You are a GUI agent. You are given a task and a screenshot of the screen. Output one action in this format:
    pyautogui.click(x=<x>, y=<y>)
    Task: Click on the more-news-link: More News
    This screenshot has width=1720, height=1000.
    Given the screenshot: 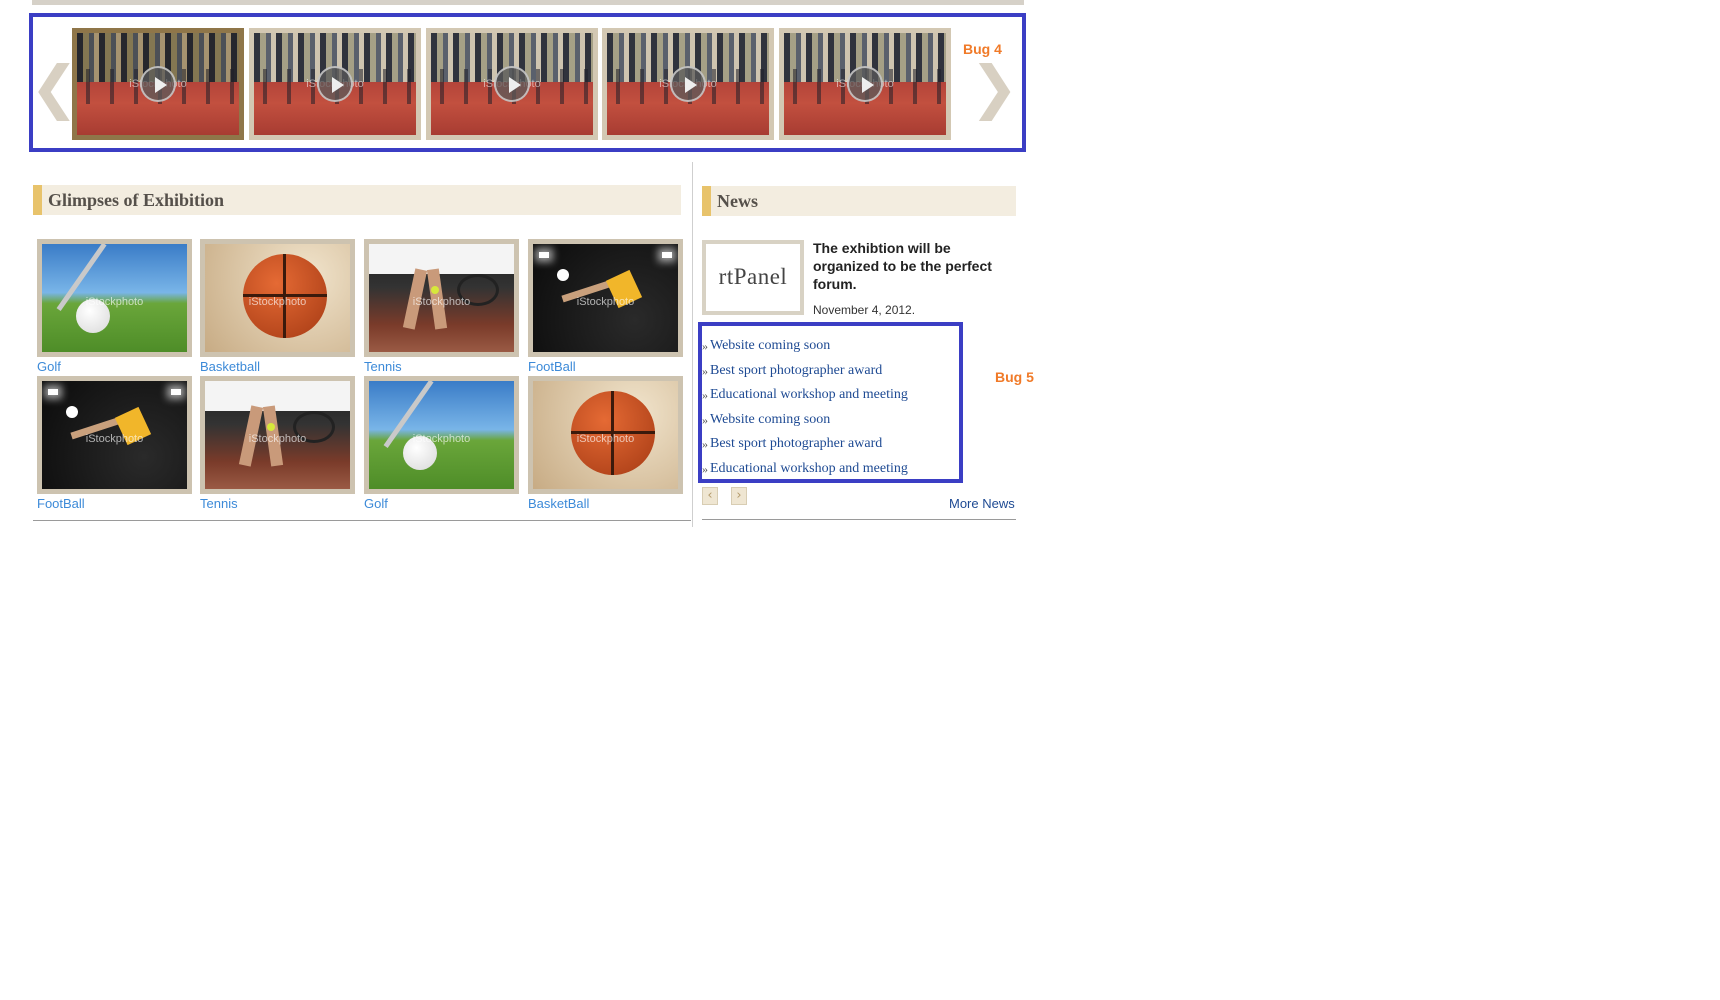 What is the action you would take?
    pyautogui.click(x=982, y=503)
    